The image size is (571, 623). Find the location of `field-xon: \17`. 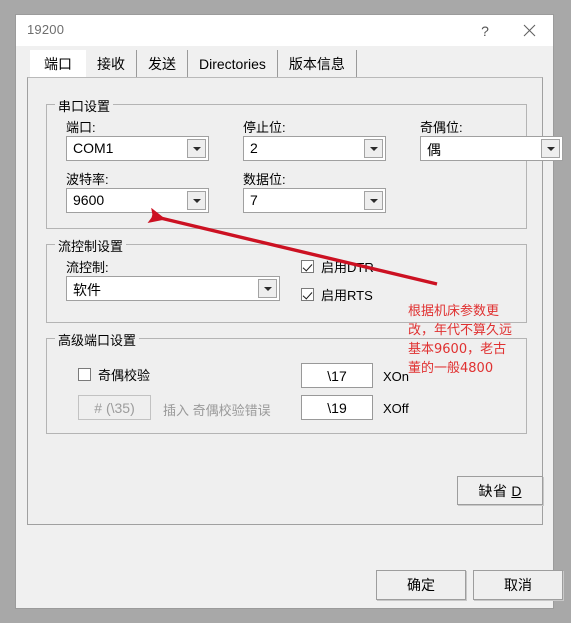

field-xon: \17 is located at coordinates (337, 375).